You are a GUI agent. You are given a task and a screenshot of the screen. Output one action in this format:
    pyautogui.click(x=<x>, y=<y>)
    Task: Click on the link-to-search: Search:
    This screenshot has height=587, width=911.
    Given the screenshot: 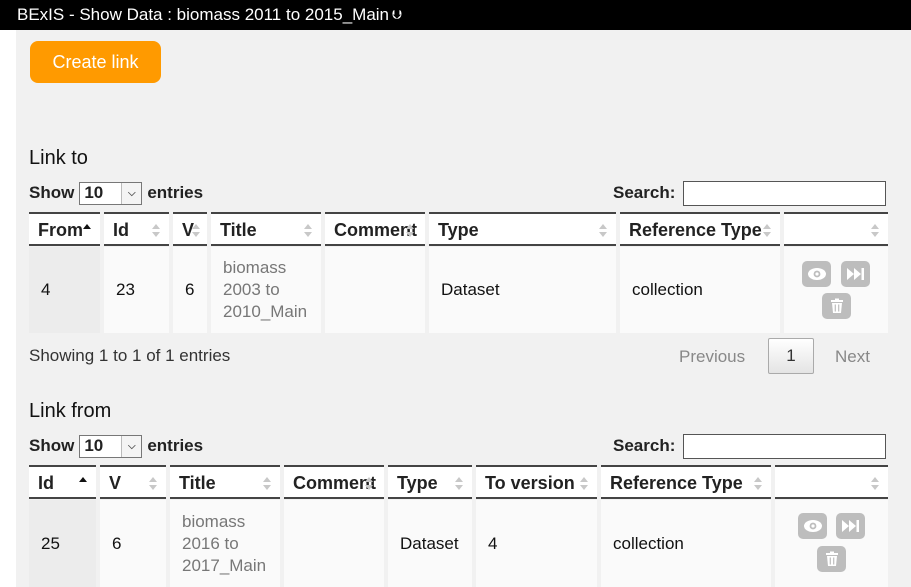 What is the action you would take?
    pyautogui.click(x=750, y=193)
    